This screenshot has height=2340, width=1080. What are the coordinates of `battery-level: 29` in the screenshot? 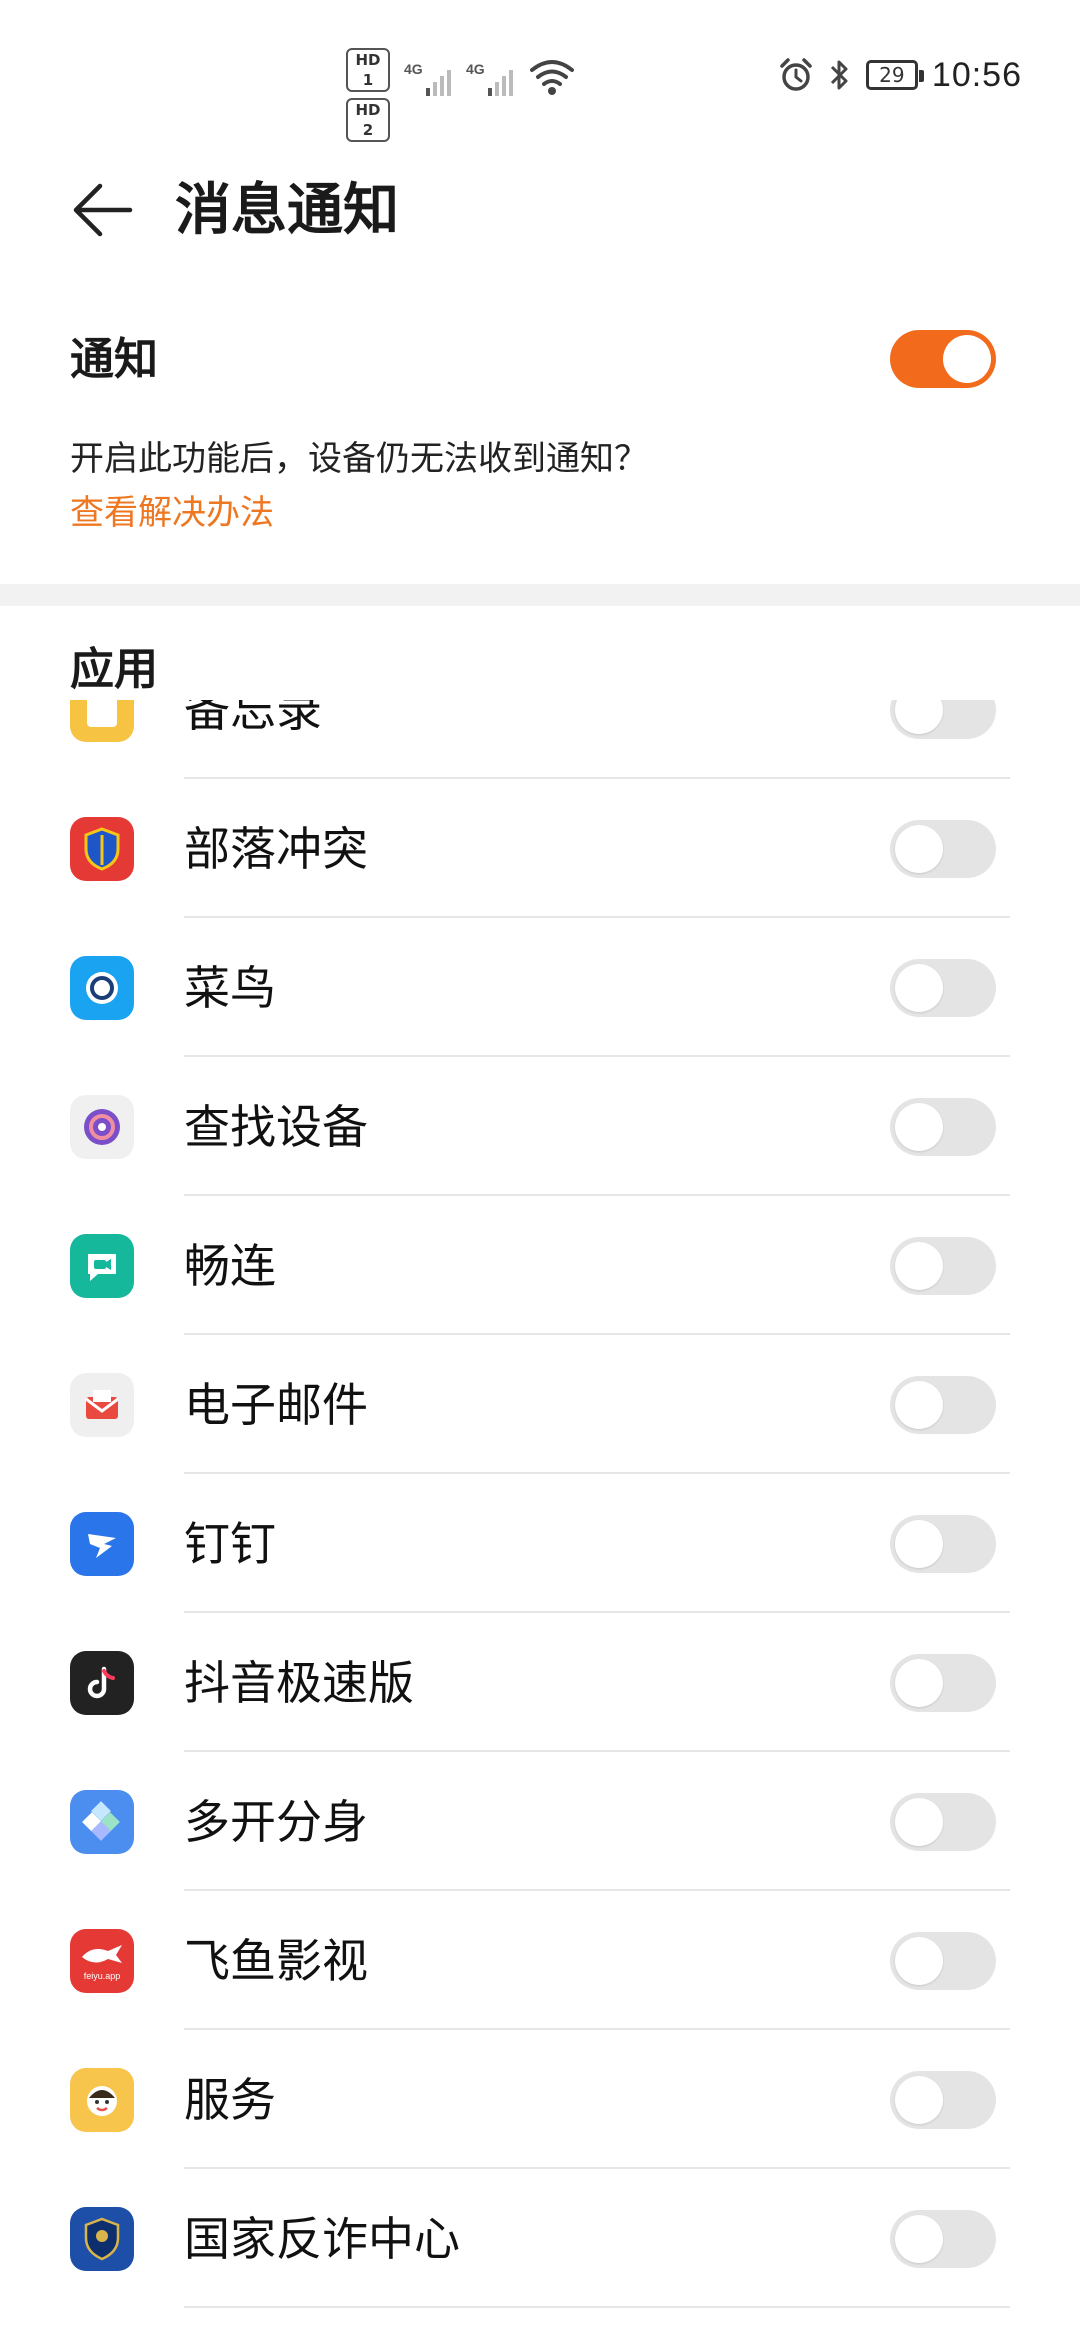 It's located at (892, 75).